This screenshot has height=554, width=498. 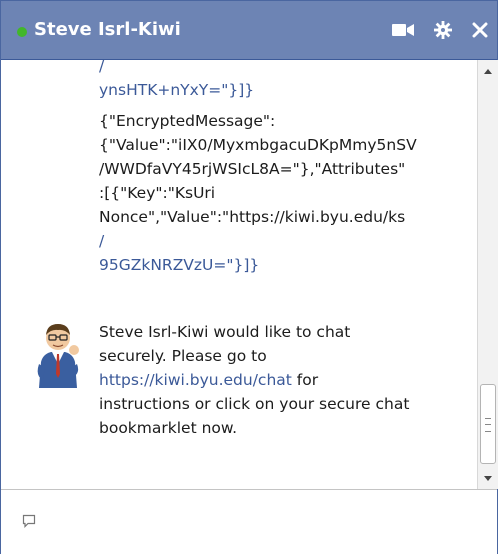 I want to click on scroll-down-arrow-icon, so click(x=488, y=478).